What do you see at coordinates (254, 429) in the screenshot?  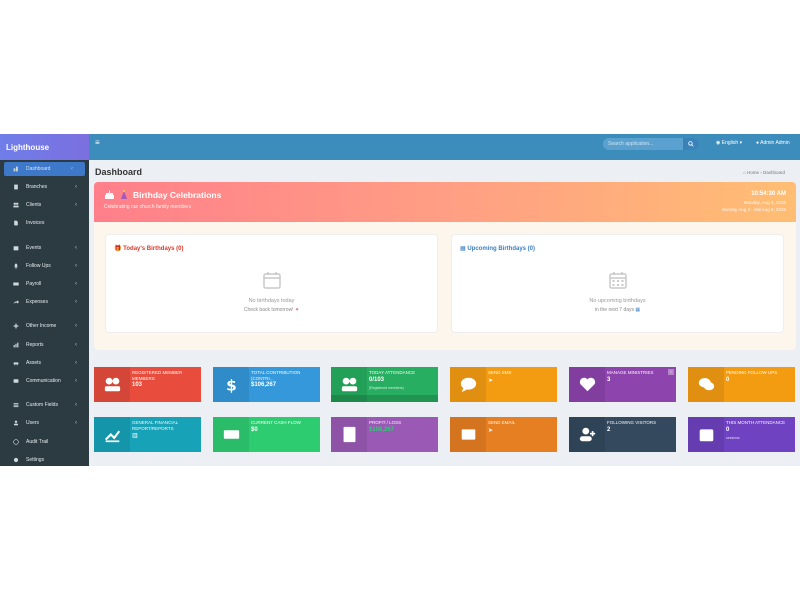 I see `tile-value: $0` at bounding box center [254, 429].